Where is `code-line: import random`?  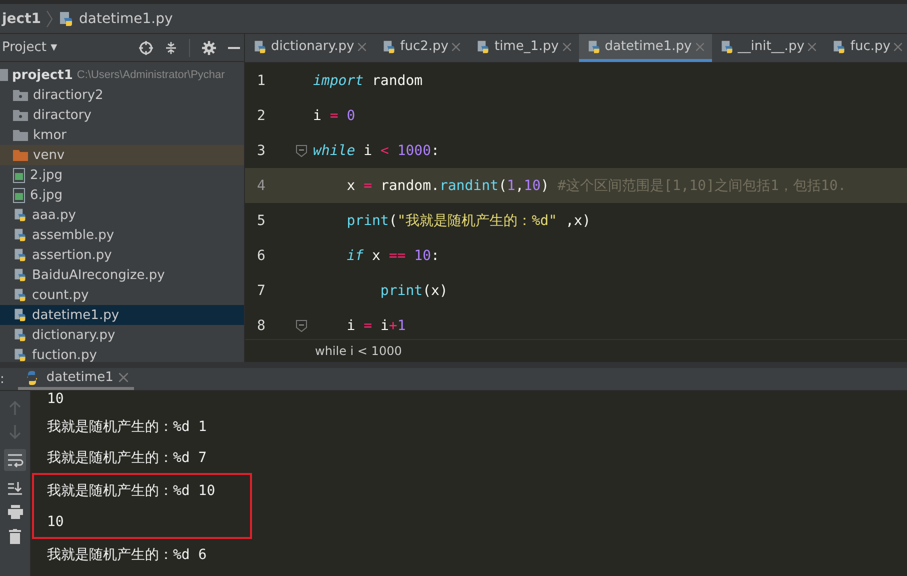
code-line: import random is located at coordinates (368, 80).